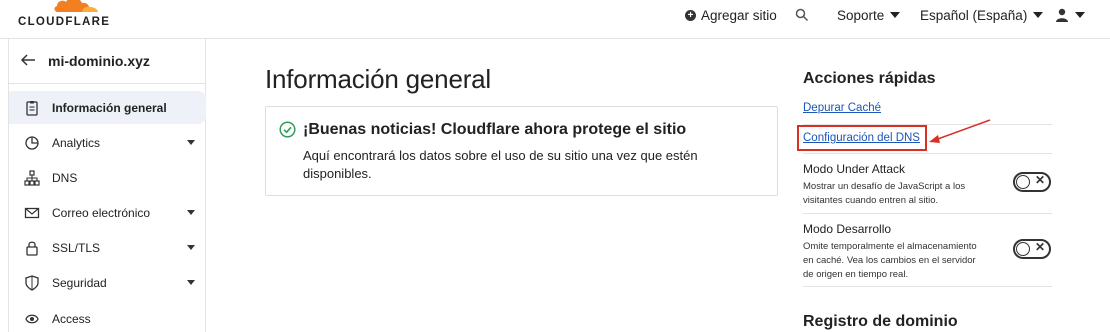  I want to click on under-attack-toggle: ✕, so click(1032, 182).